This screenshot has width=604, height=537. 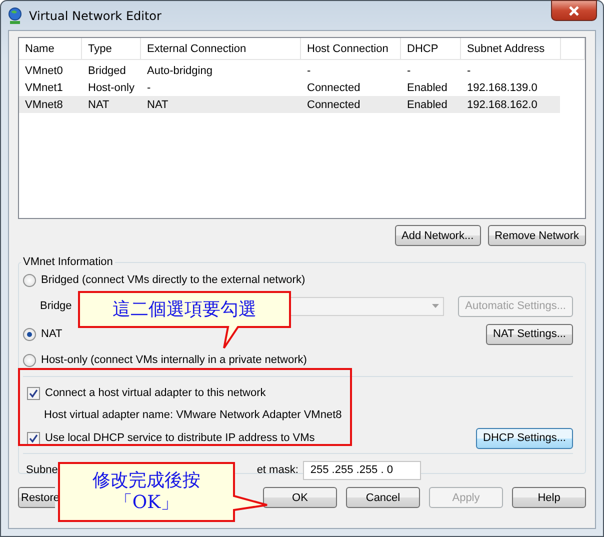 What do you see at coordinates (289, 104) in the screenshot?
I see `table-row: VMnet8 NAT NAT Connected Enabled 192.168.162.0` at bounding box center [289, 104].